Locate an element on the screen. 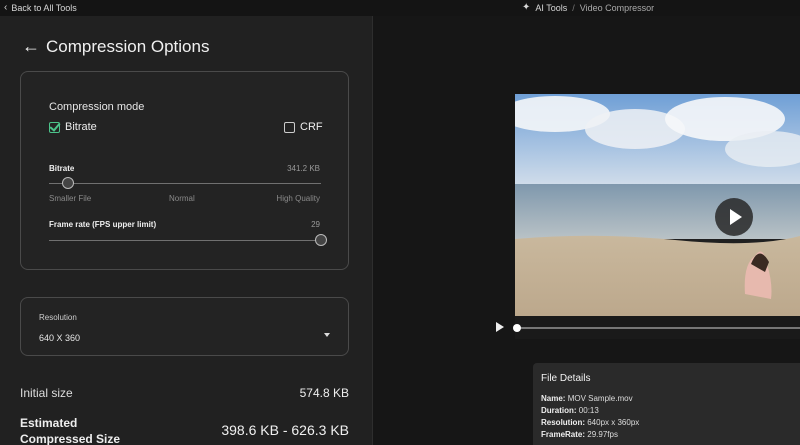 This screenshot has height=445, width=800. breadcrumb-current: Video Compressor is located at coordinates (617, 7).